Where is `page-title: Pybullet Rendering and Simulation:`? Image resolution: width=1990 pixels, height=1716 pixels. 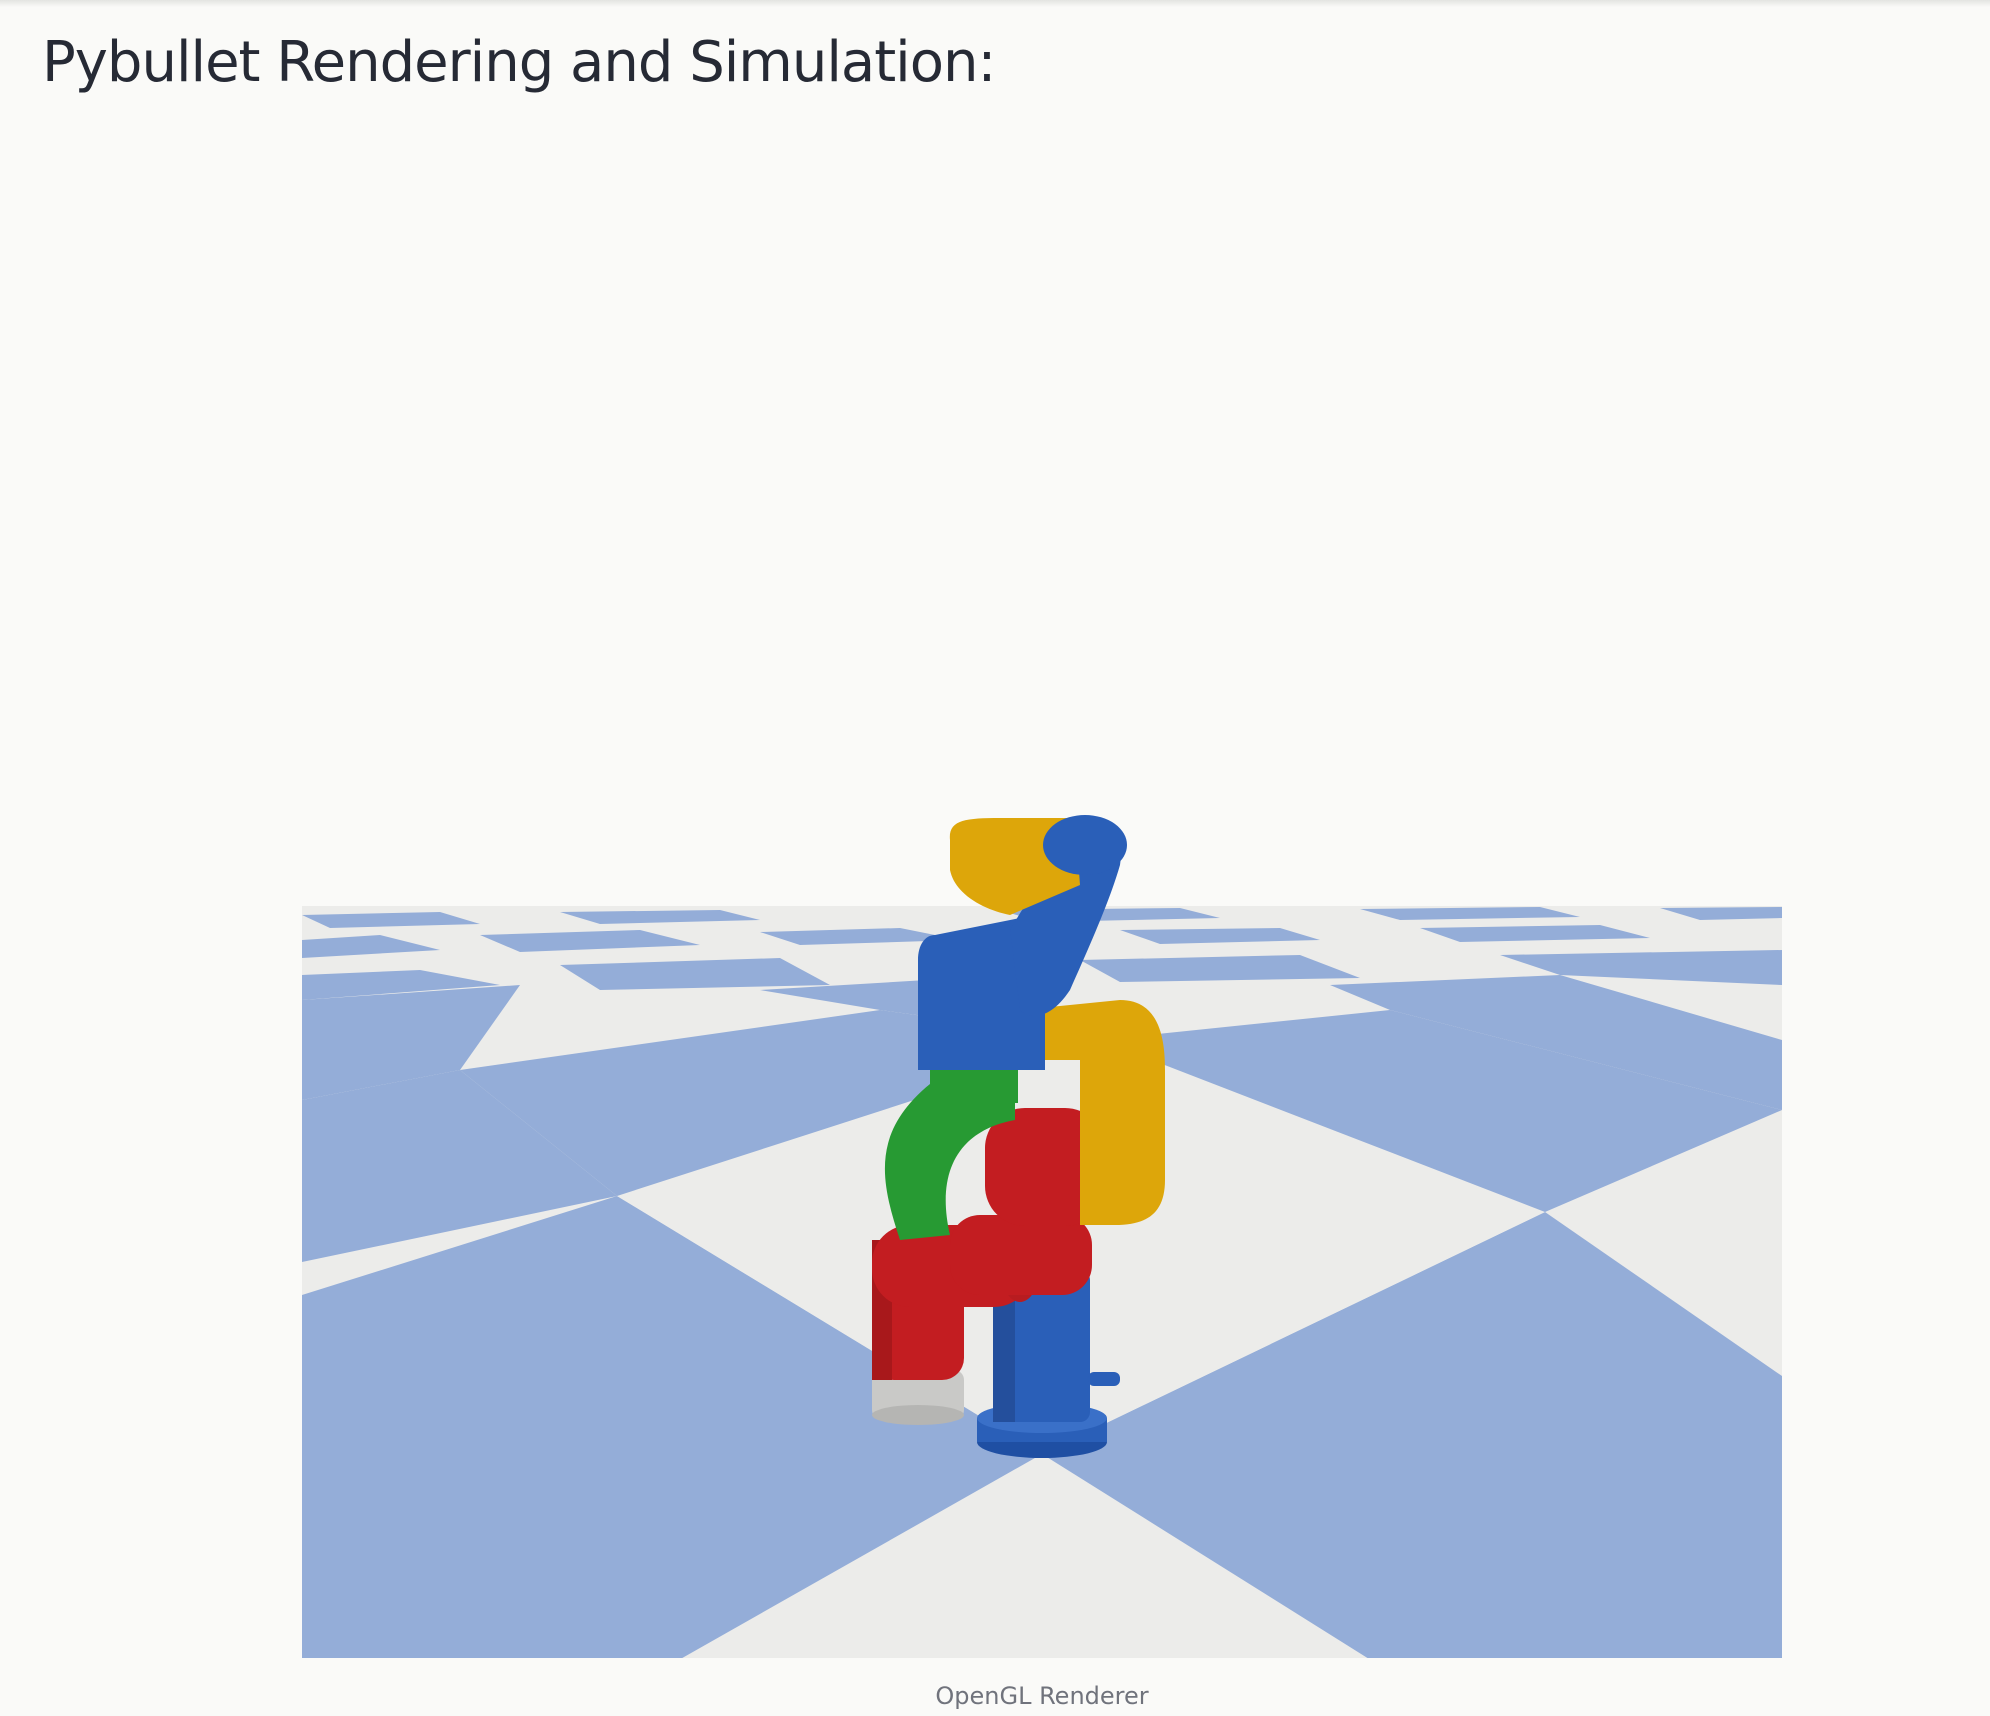 page-title: Pybullet Rendering and Simulation: is located at coordinates (519, 62).